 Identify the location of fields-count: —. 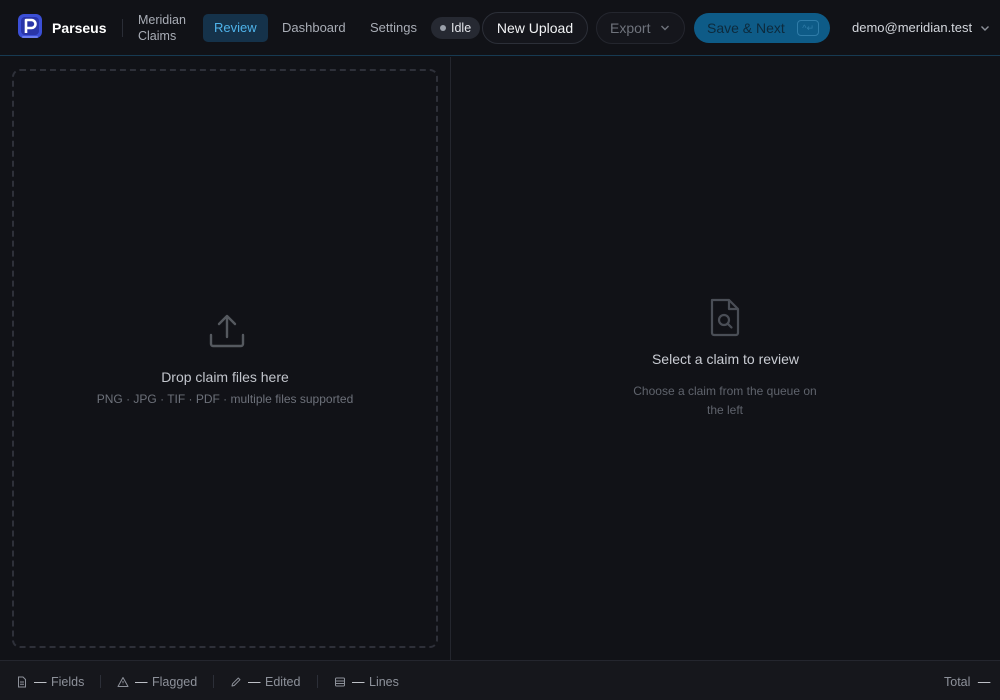
(40, 682).